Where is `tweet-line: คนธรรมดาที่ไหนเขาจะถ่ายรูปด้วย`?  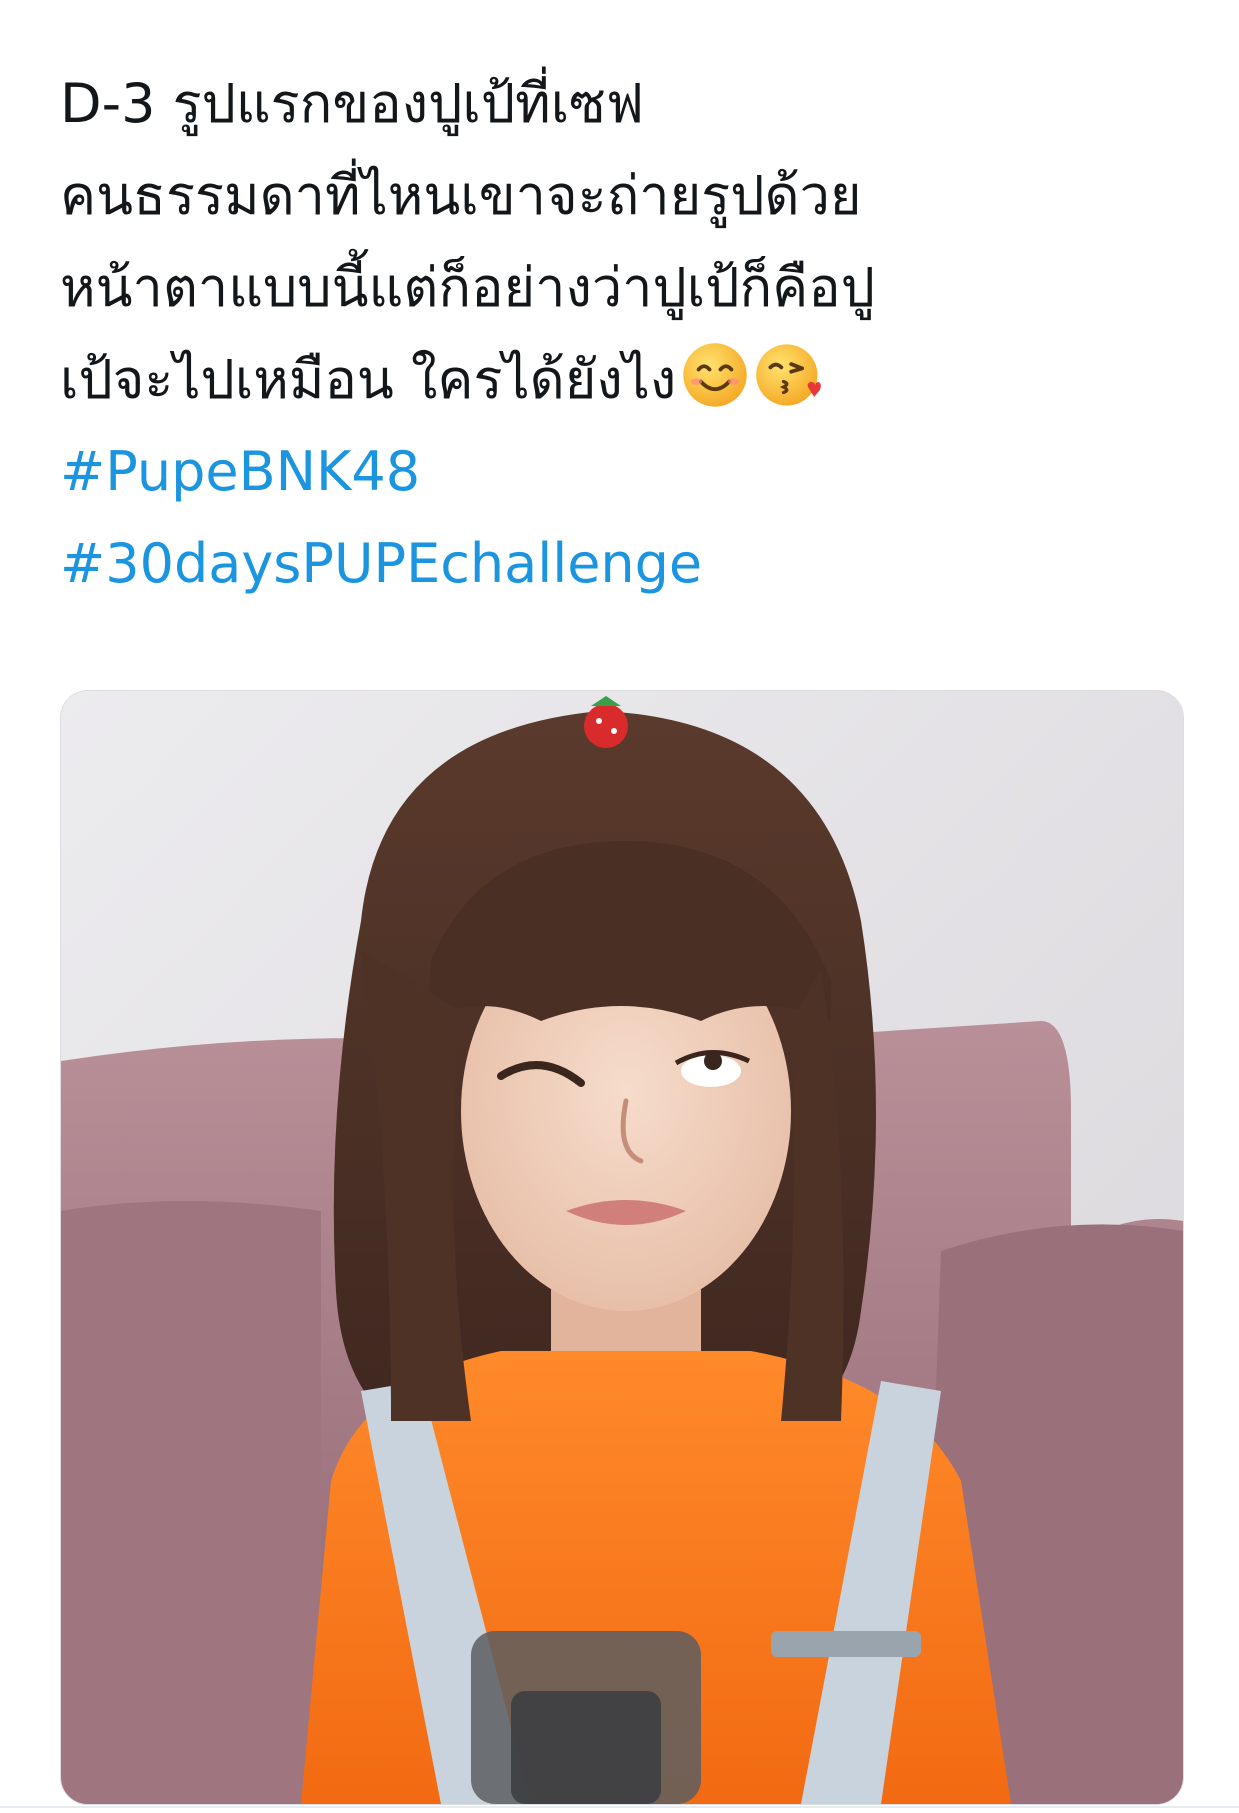
tweet-line: คนธรรมดาที่ไหนเขาจะถ่ายรูปด้วย is located at coordinates (461, 195).